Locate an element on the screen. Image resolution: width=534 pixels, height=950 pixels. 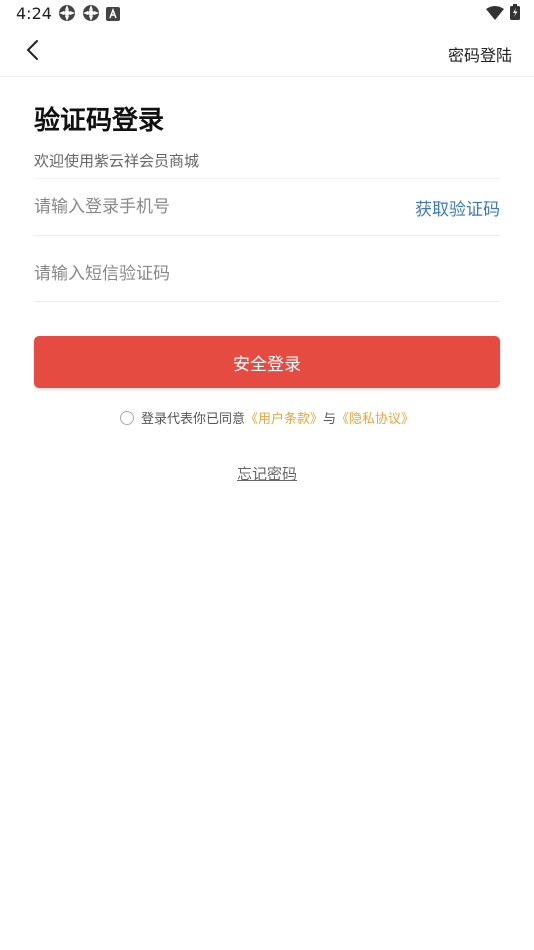
chevron-left-icon is located at coordinates (32, 52).